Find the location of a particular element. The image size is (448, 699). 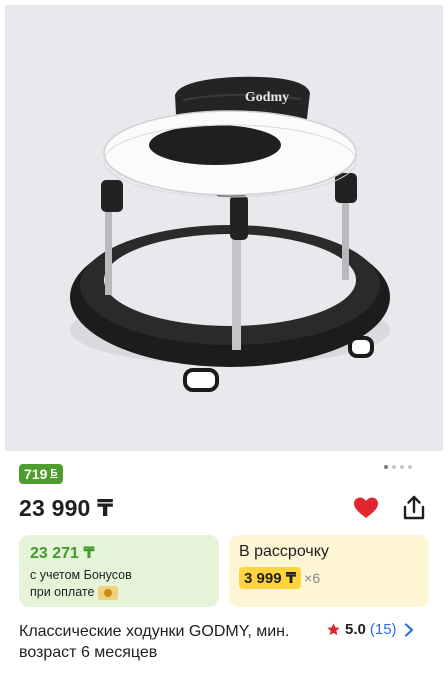

brand-logo: Godmy is located at coordinates (267, 97).